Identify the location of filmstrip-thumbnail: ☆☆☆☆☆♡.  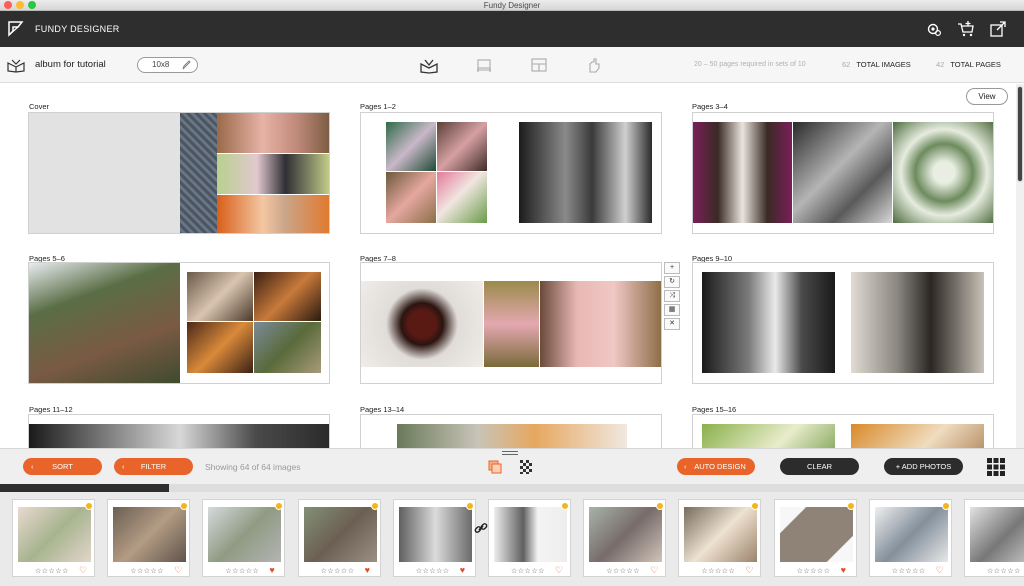
(994, 538).